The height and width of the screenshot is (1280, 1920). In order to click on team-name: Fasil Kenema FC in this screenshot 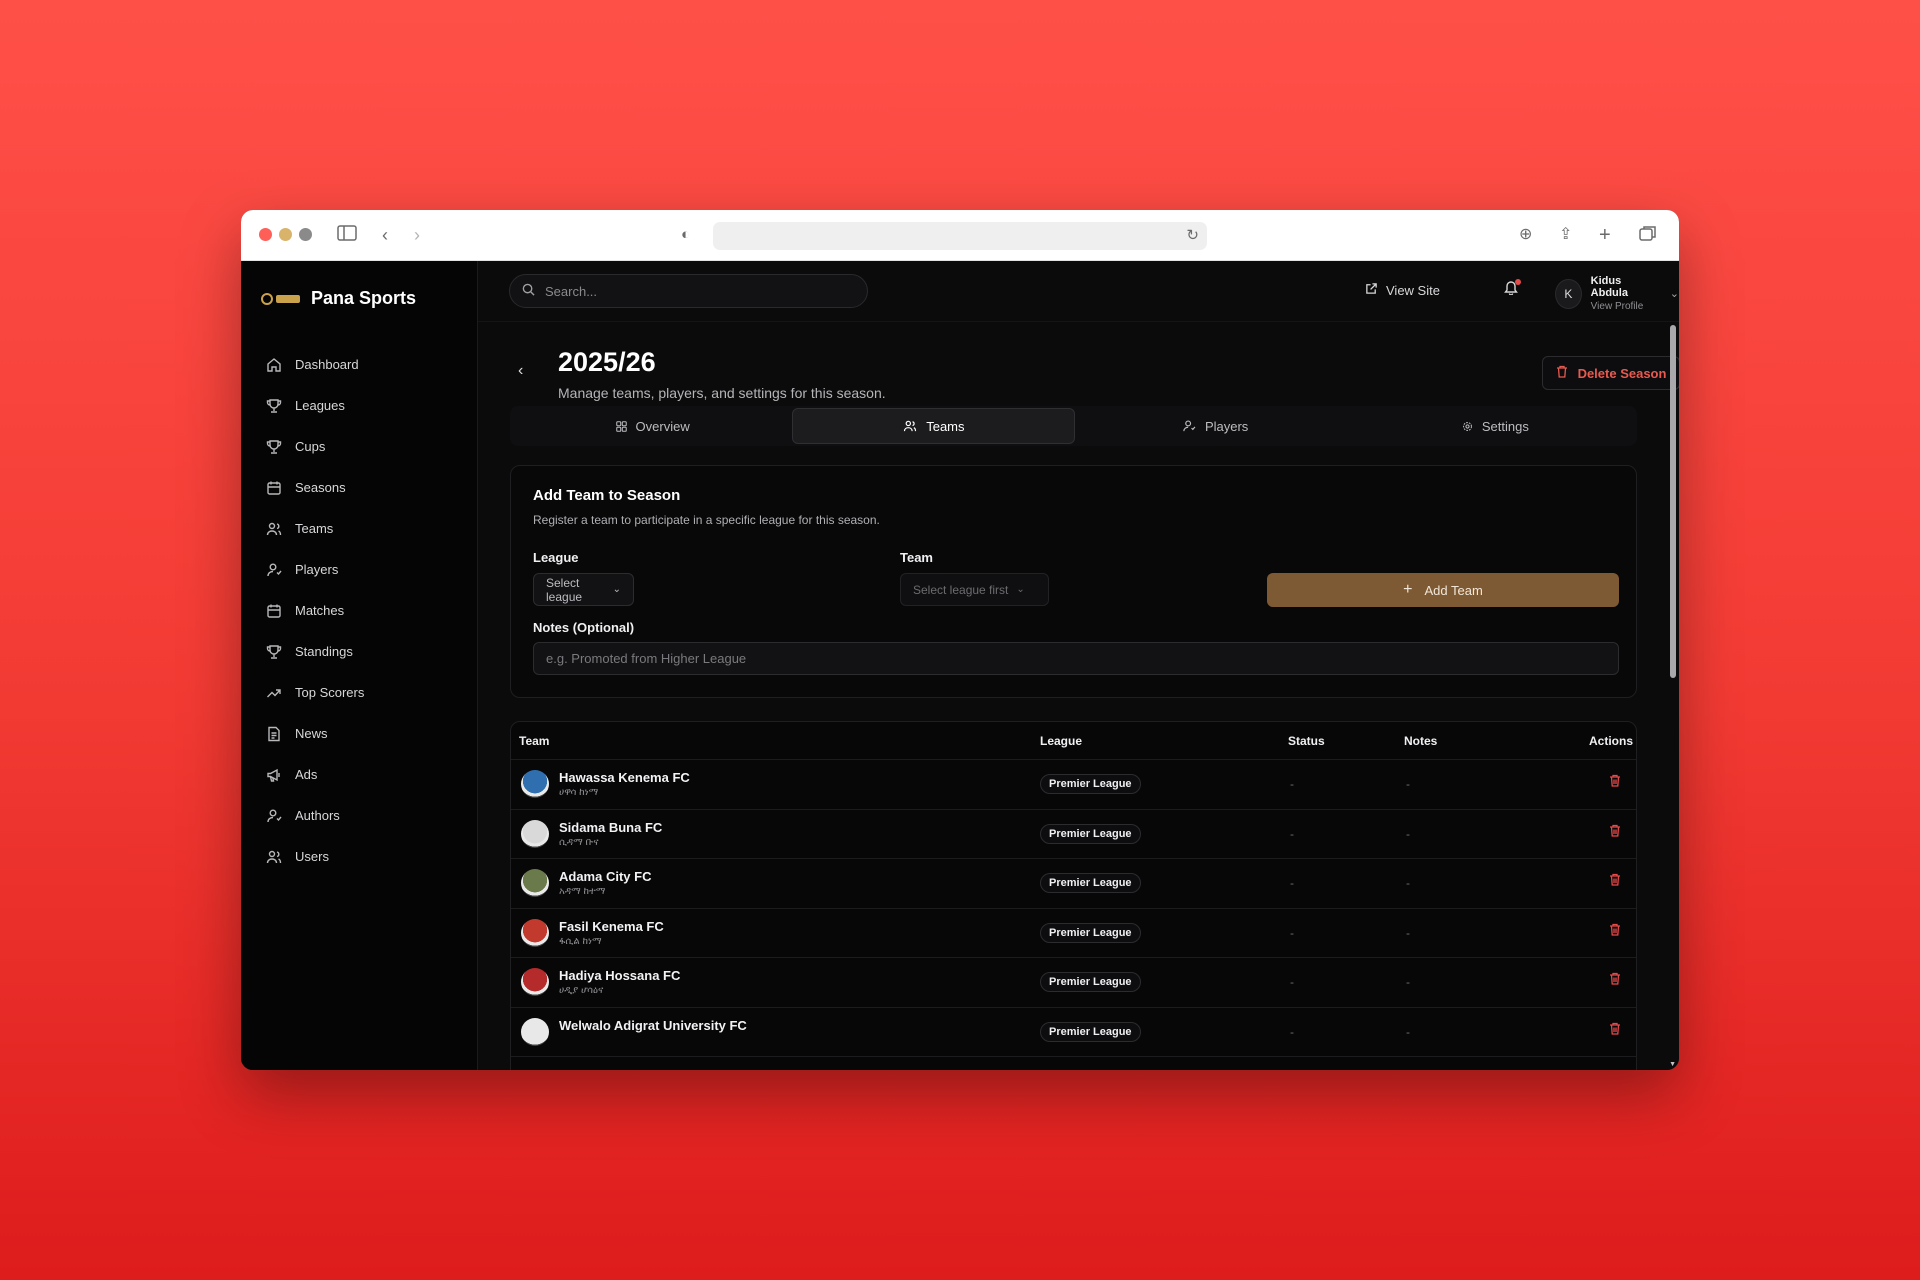, I will do `click(611, 926)`.